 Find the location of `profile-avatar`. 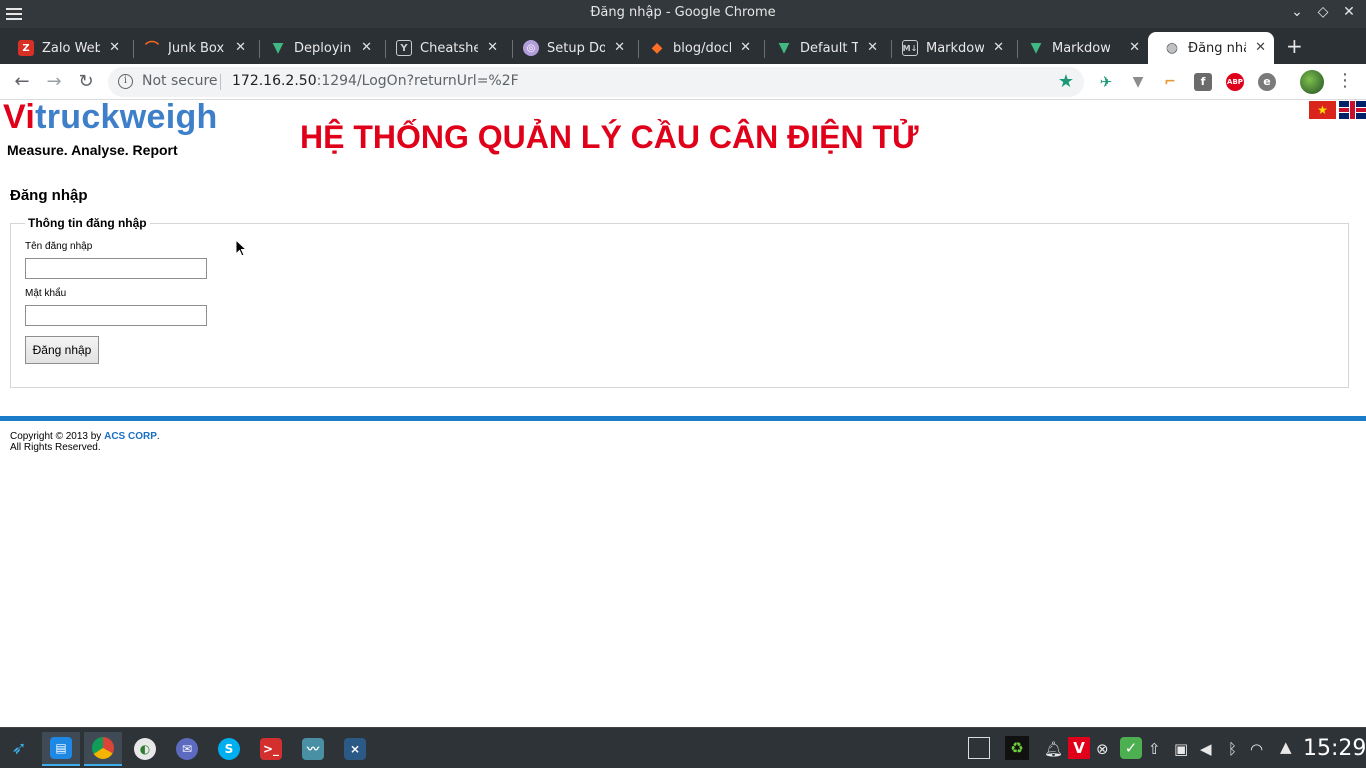

profile-avatar is located at coordinates (1312, 82).